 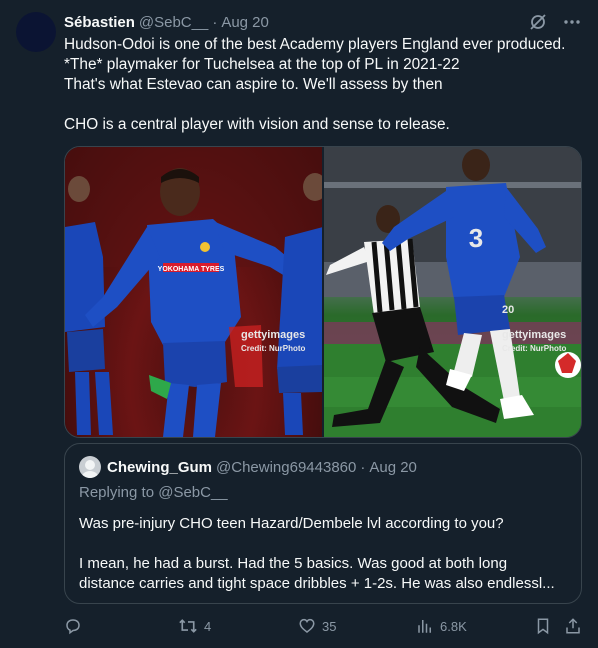 What do you see at coordinates (453, 626) in the screenshot?
I see `view-count: 6.8K` at bounding box center [453, 626].